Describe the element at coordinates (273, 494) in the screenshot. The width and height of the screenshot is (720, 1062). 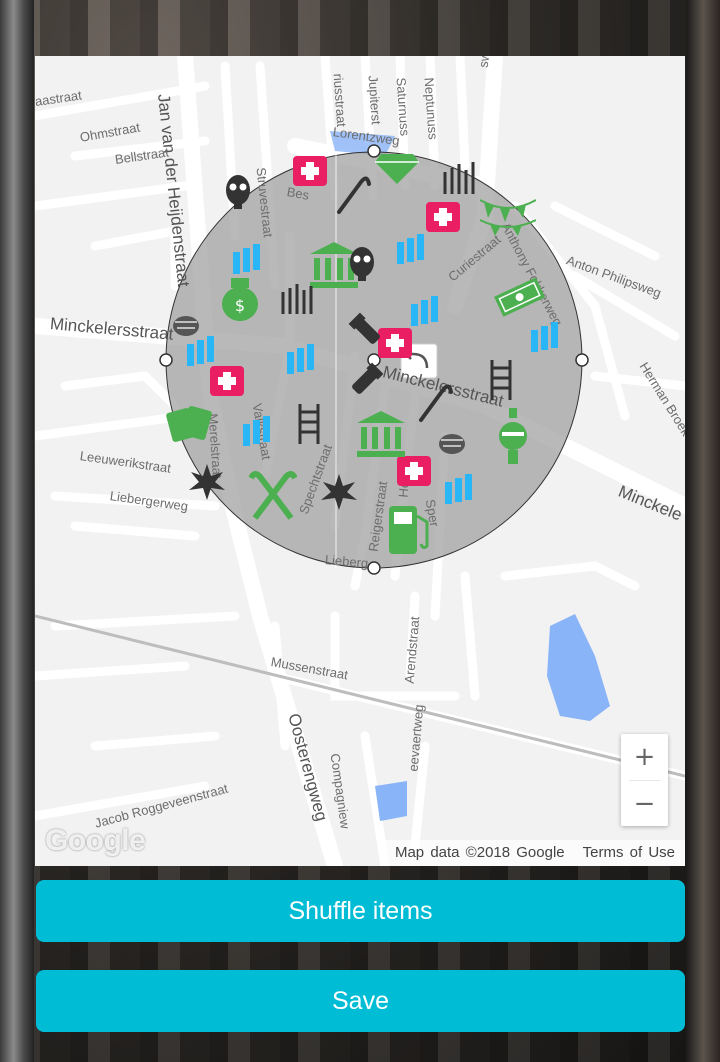
I see `crossed-candy-canes-icon` at that location.